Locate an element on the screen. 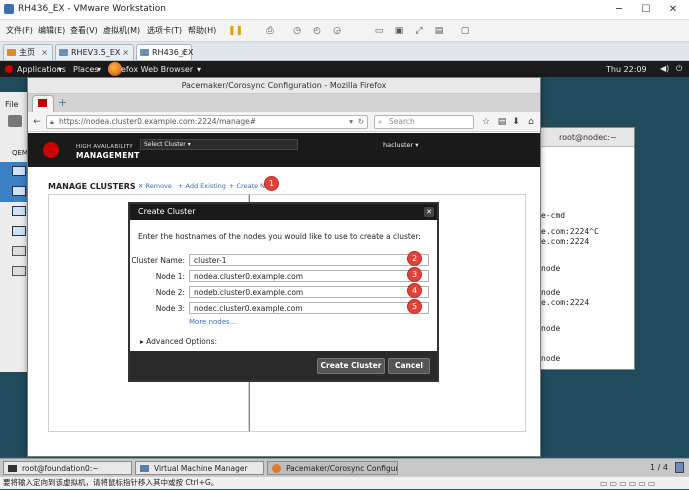 This screenshot has height=490, width=689. search-icon: ⌕ is located at coordinates (380, 121).